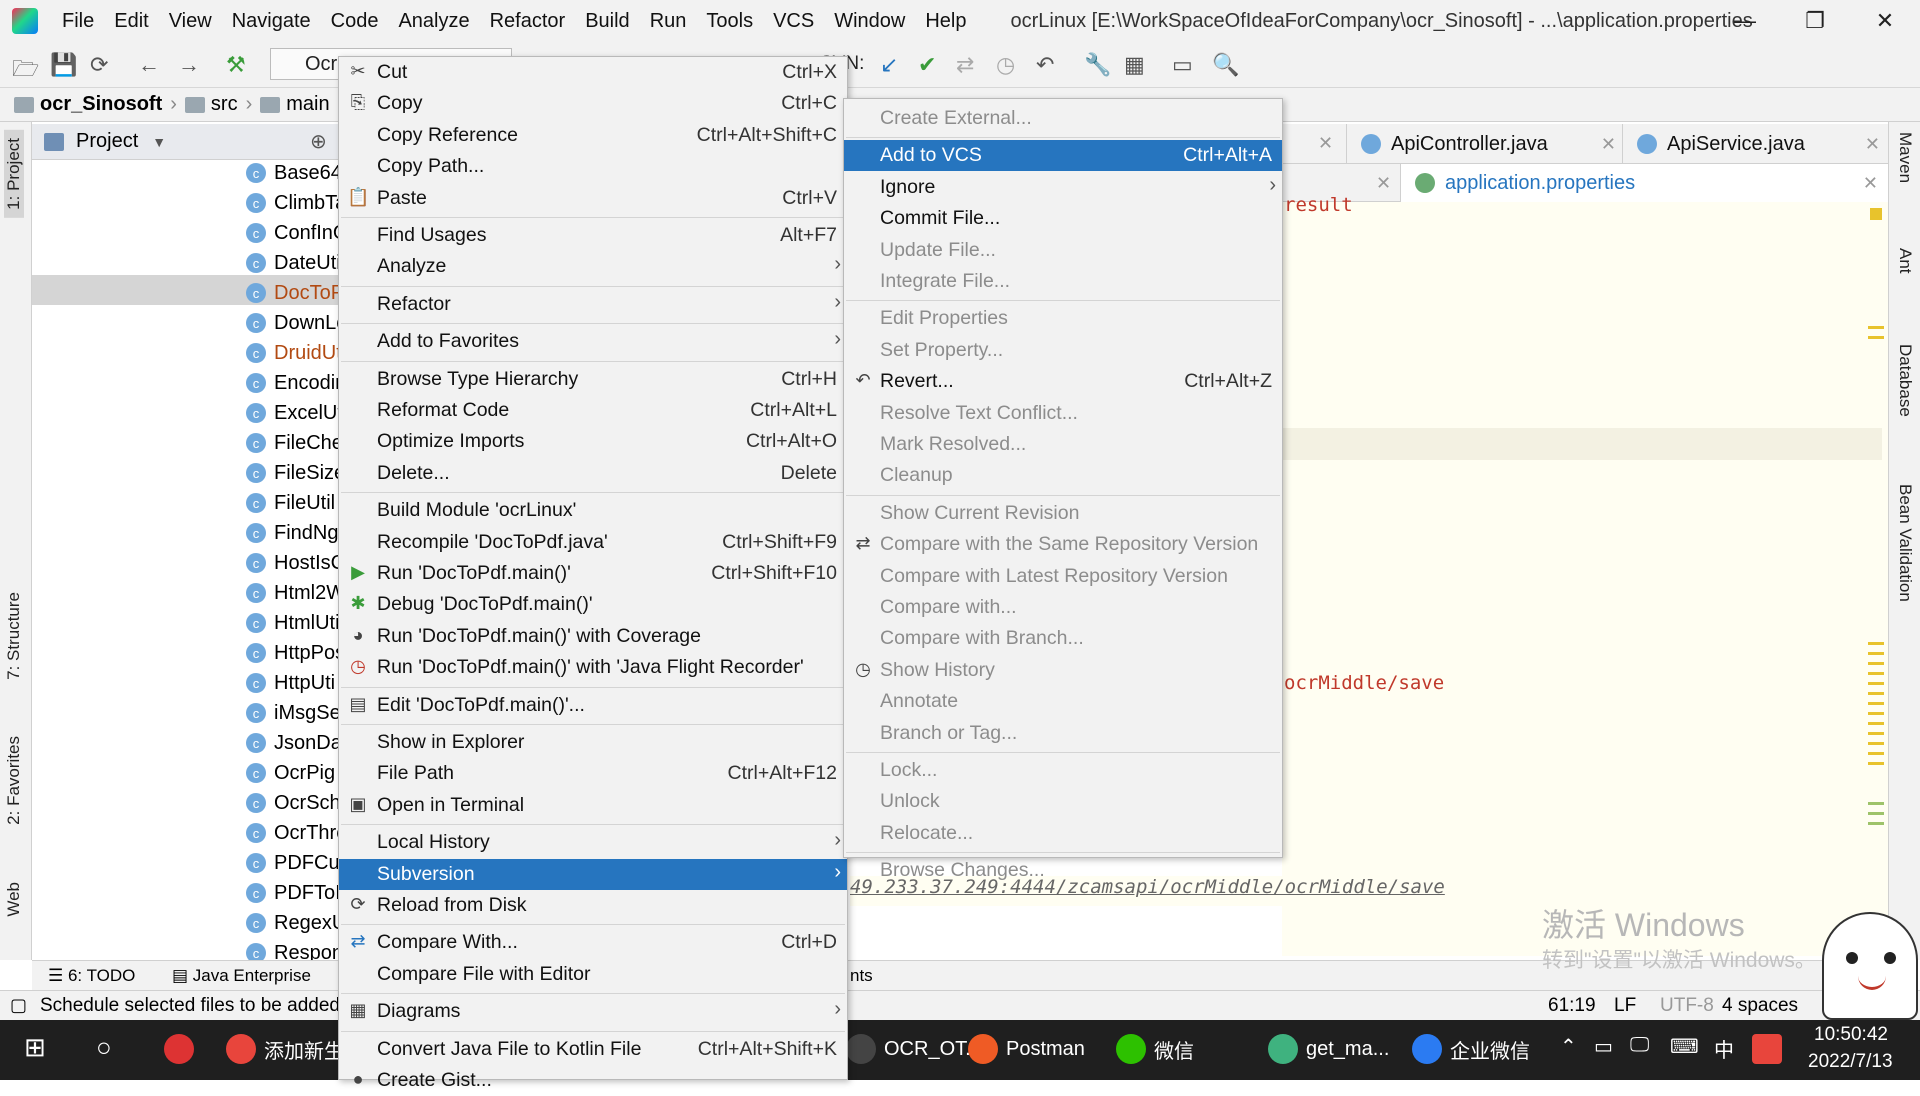  I want to click on menu-item-add-to-favorites: Add to Favorites ›, so click(593, 341).